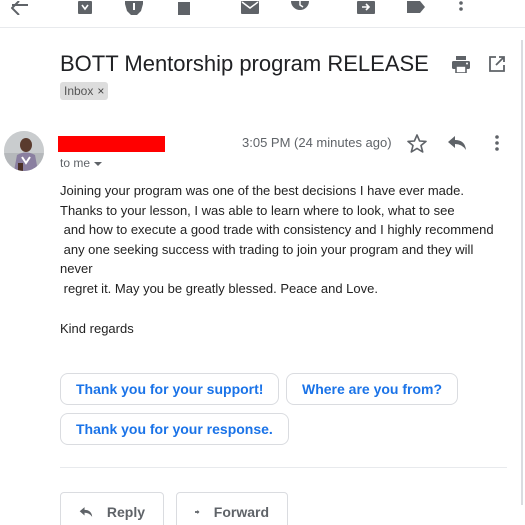 Image resolution: width=525 pixels, height=525 pixels. Describe the element at coordinates (197, 512) in the screenshot. I see `forward-arrow-icon` at that location.